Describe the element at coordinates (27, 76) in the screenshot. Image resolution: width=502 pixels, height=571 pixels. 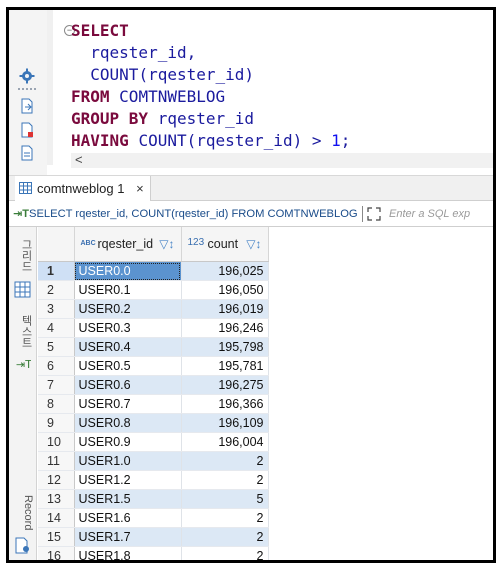
I see `gear-icon` at that location.